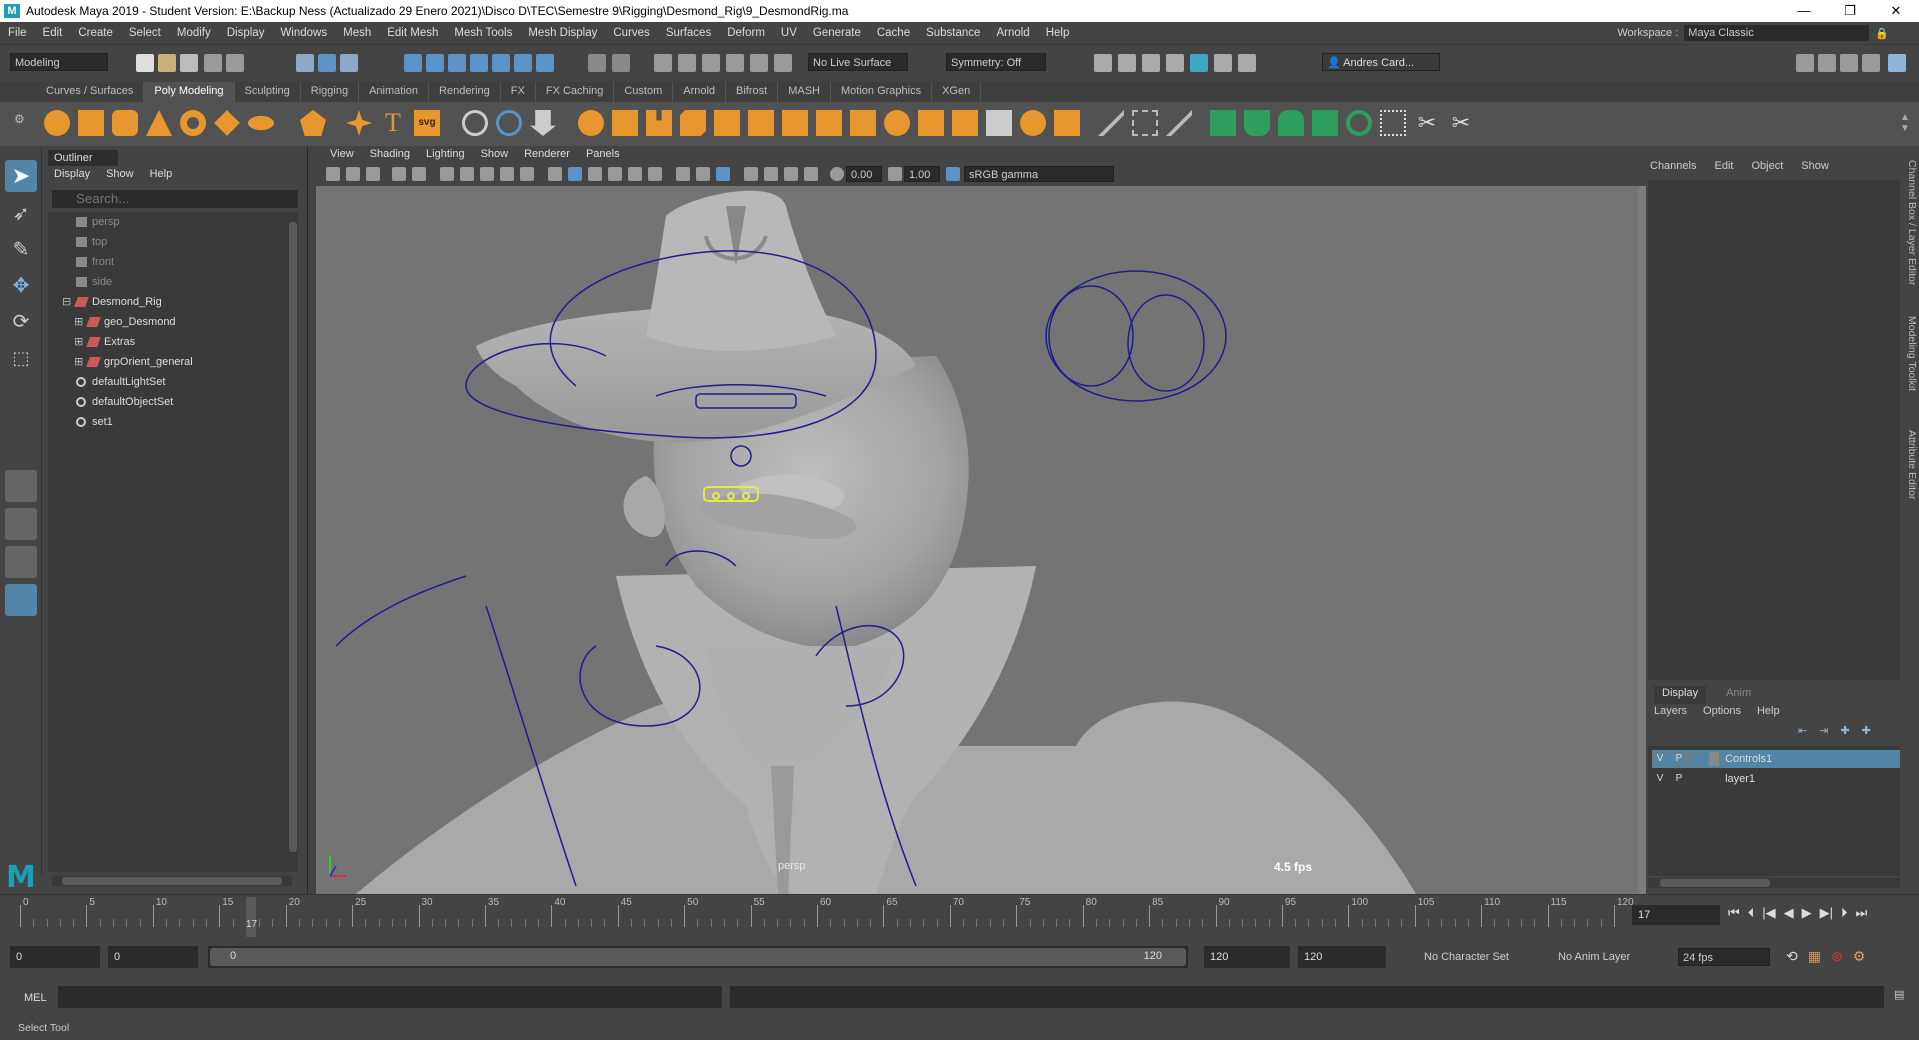  What do you see at coordinates (953, 33) in the screenshot?
I see `menu-substance: Substance` at bounding box center [953, 33].